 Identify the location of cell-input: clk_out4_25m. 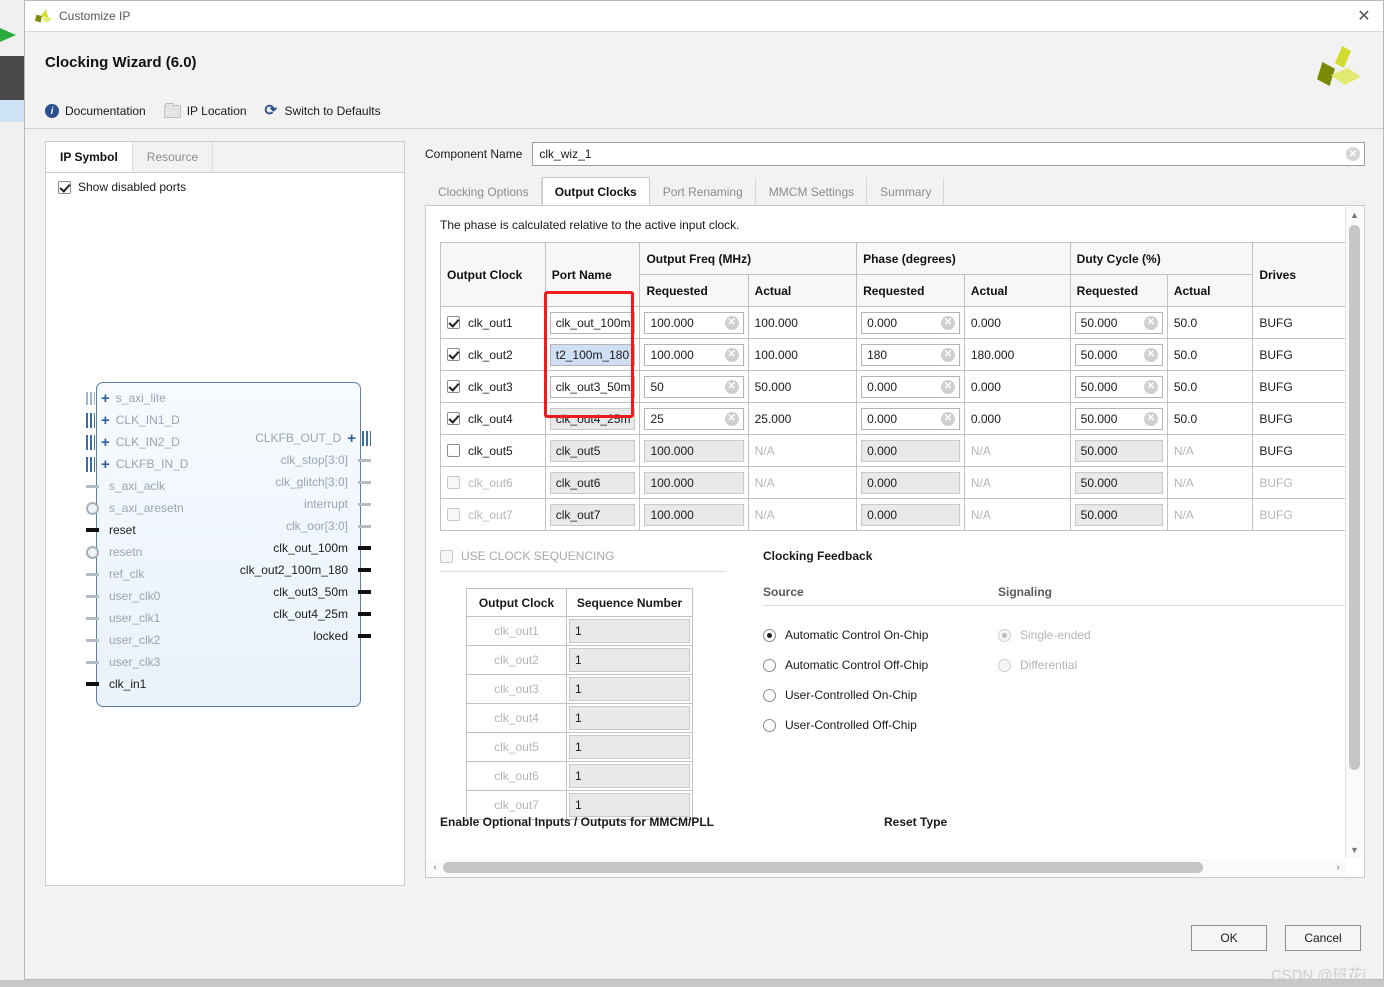
(592, 418).